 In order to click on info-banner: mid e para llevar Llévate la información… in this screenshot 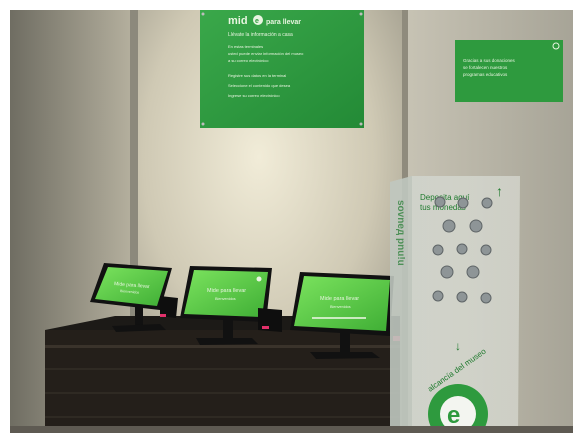, I will do `click(282, 69)`.